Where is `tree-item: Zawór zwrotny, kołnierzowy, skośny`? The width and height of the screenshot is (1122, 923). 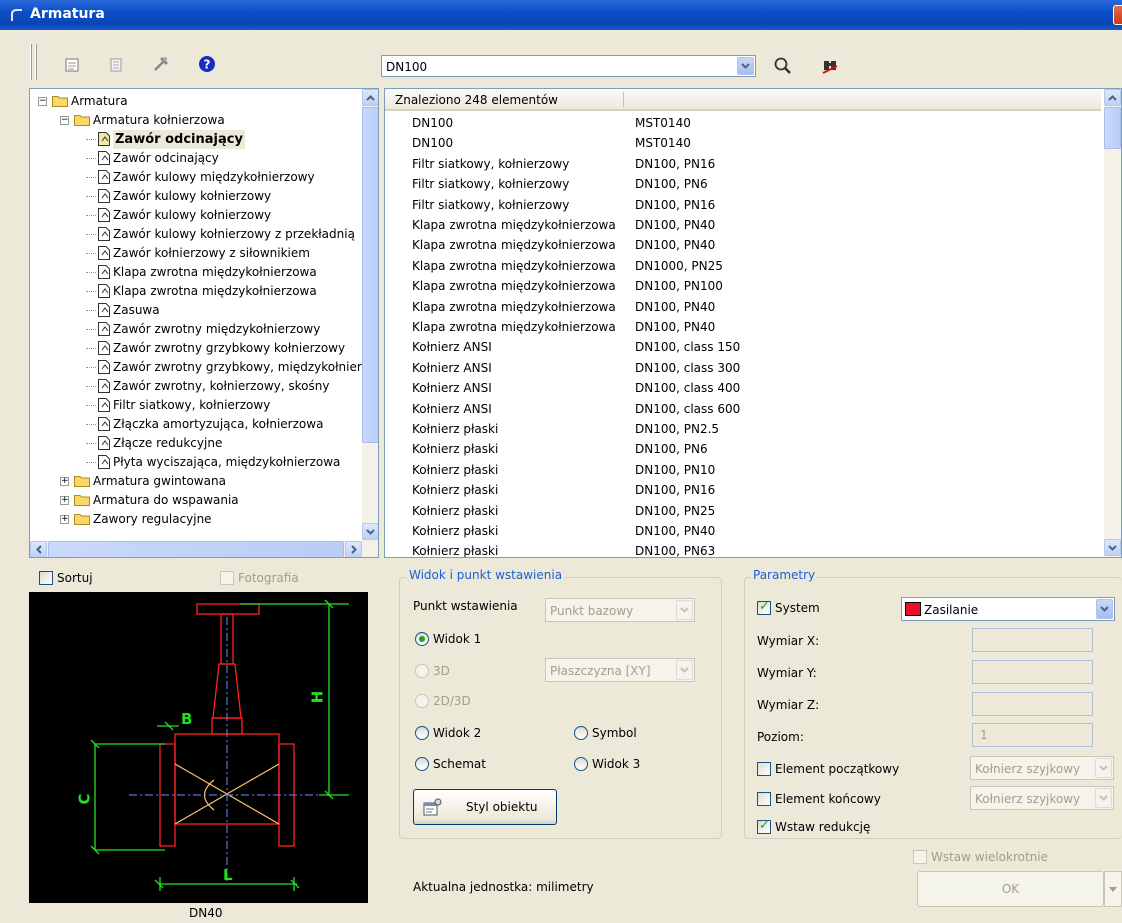
tree-item: Zawór zwrotny, kołnierzowy, skośny is located at coordinates (195, 386).